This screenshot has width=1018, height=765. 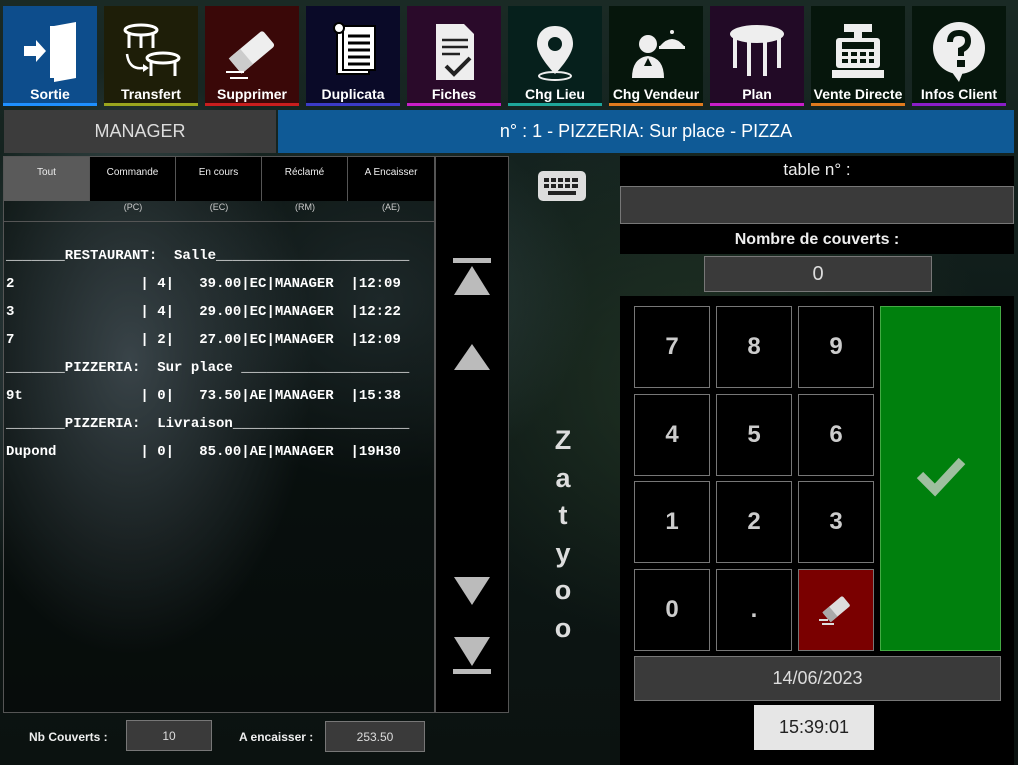 What do you see at coordinates (959, 94) in the screenshot?
I see `toolbar-button-label: Infos Client` at bounding box center [959, 94].